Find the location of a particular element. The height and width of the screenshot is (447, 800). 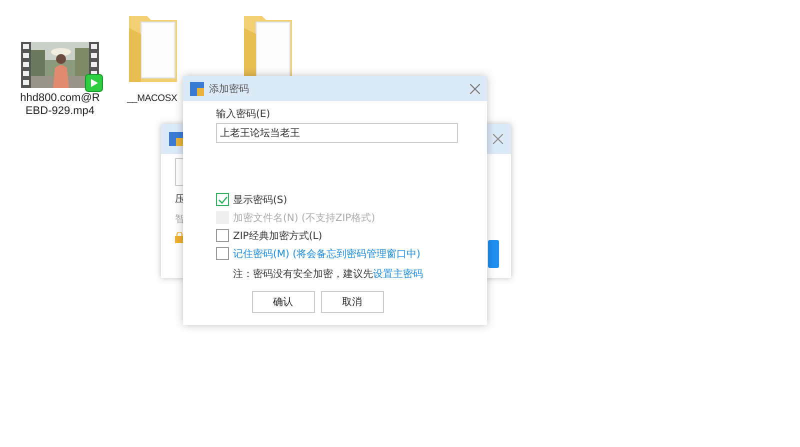

field-label: 输入密码(E) is located at coordinates (244, 114).